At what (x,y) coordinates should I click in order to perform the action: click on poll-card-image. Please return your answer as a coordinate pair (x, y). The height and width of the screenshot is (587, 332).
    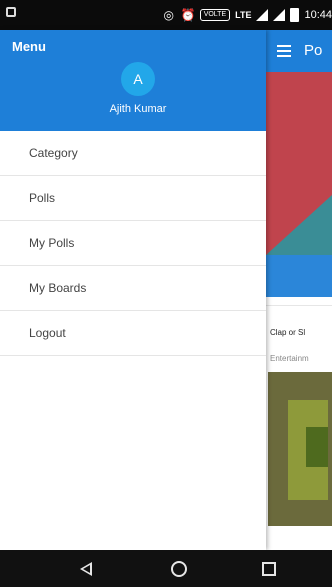
    Looking at the image, I should click on (300, 449).